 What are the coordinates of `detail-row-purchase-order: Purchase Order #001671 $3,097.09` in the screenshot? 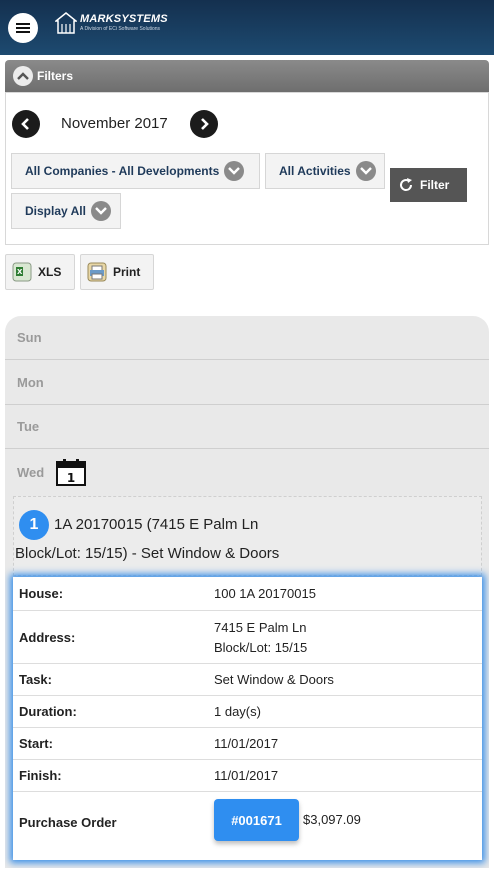 It's located at (247, 822).